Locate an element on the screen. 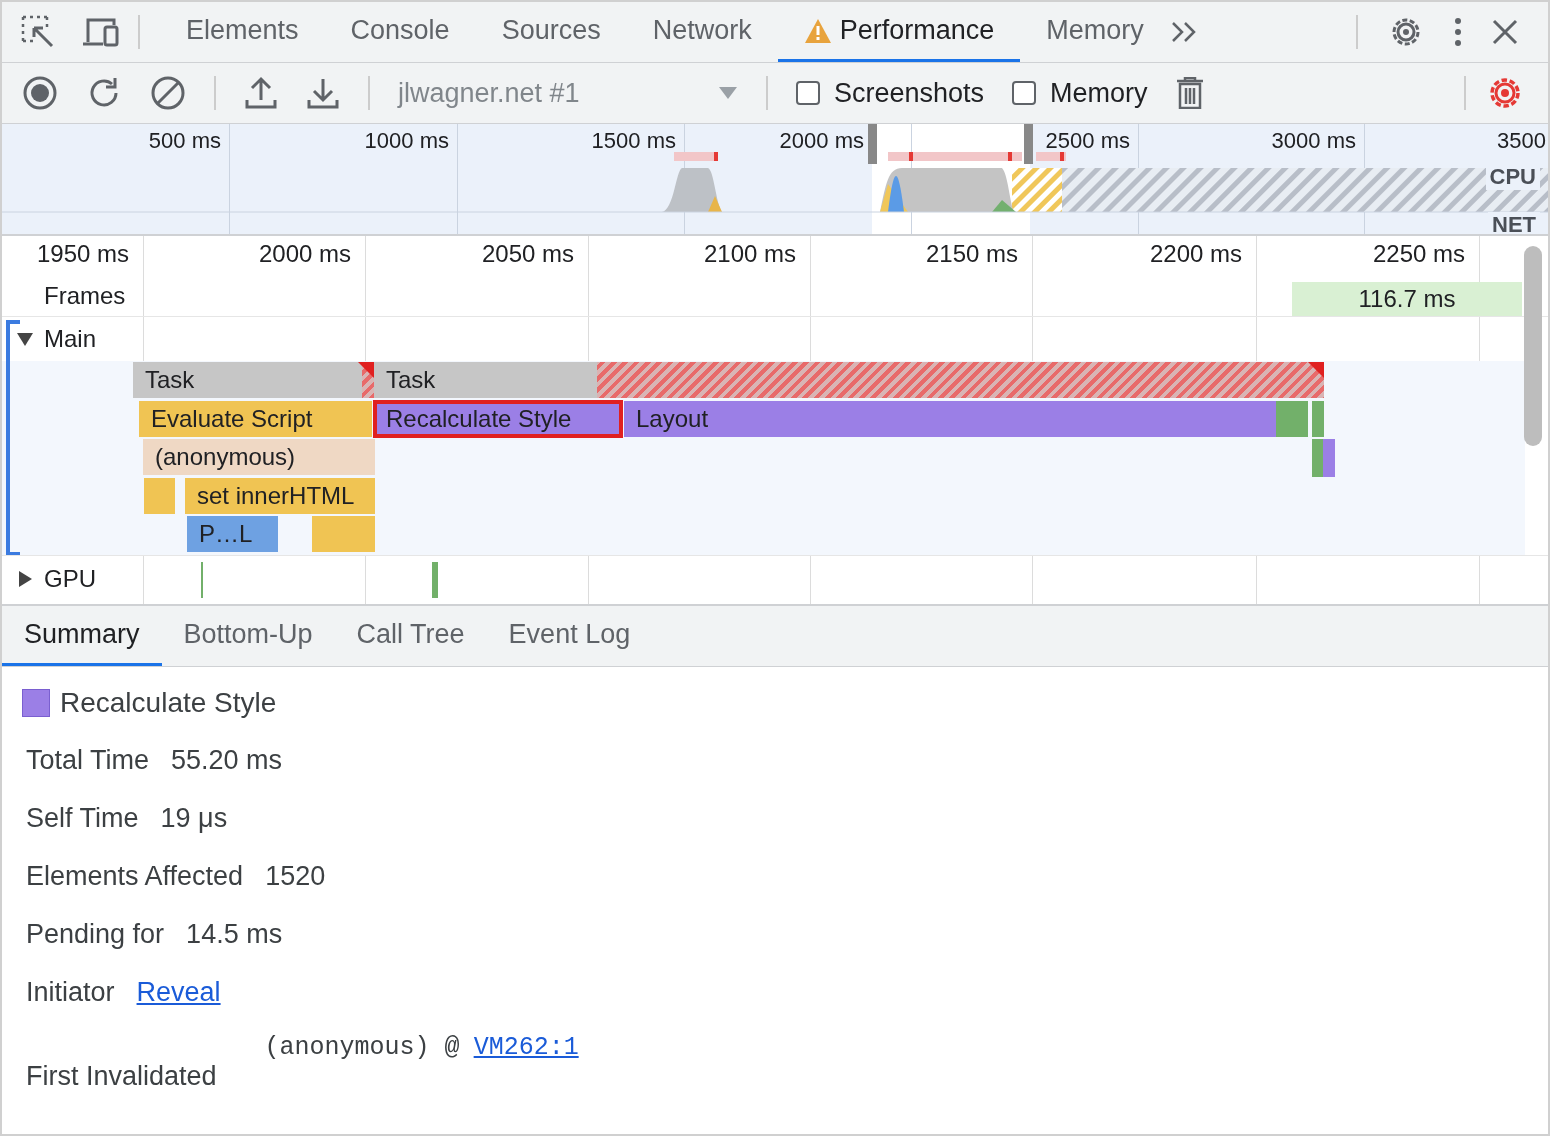 The height and width of the screenshot is (1136, 1550). checkbox-label: Screenshots is located at coordinates (909, 93).